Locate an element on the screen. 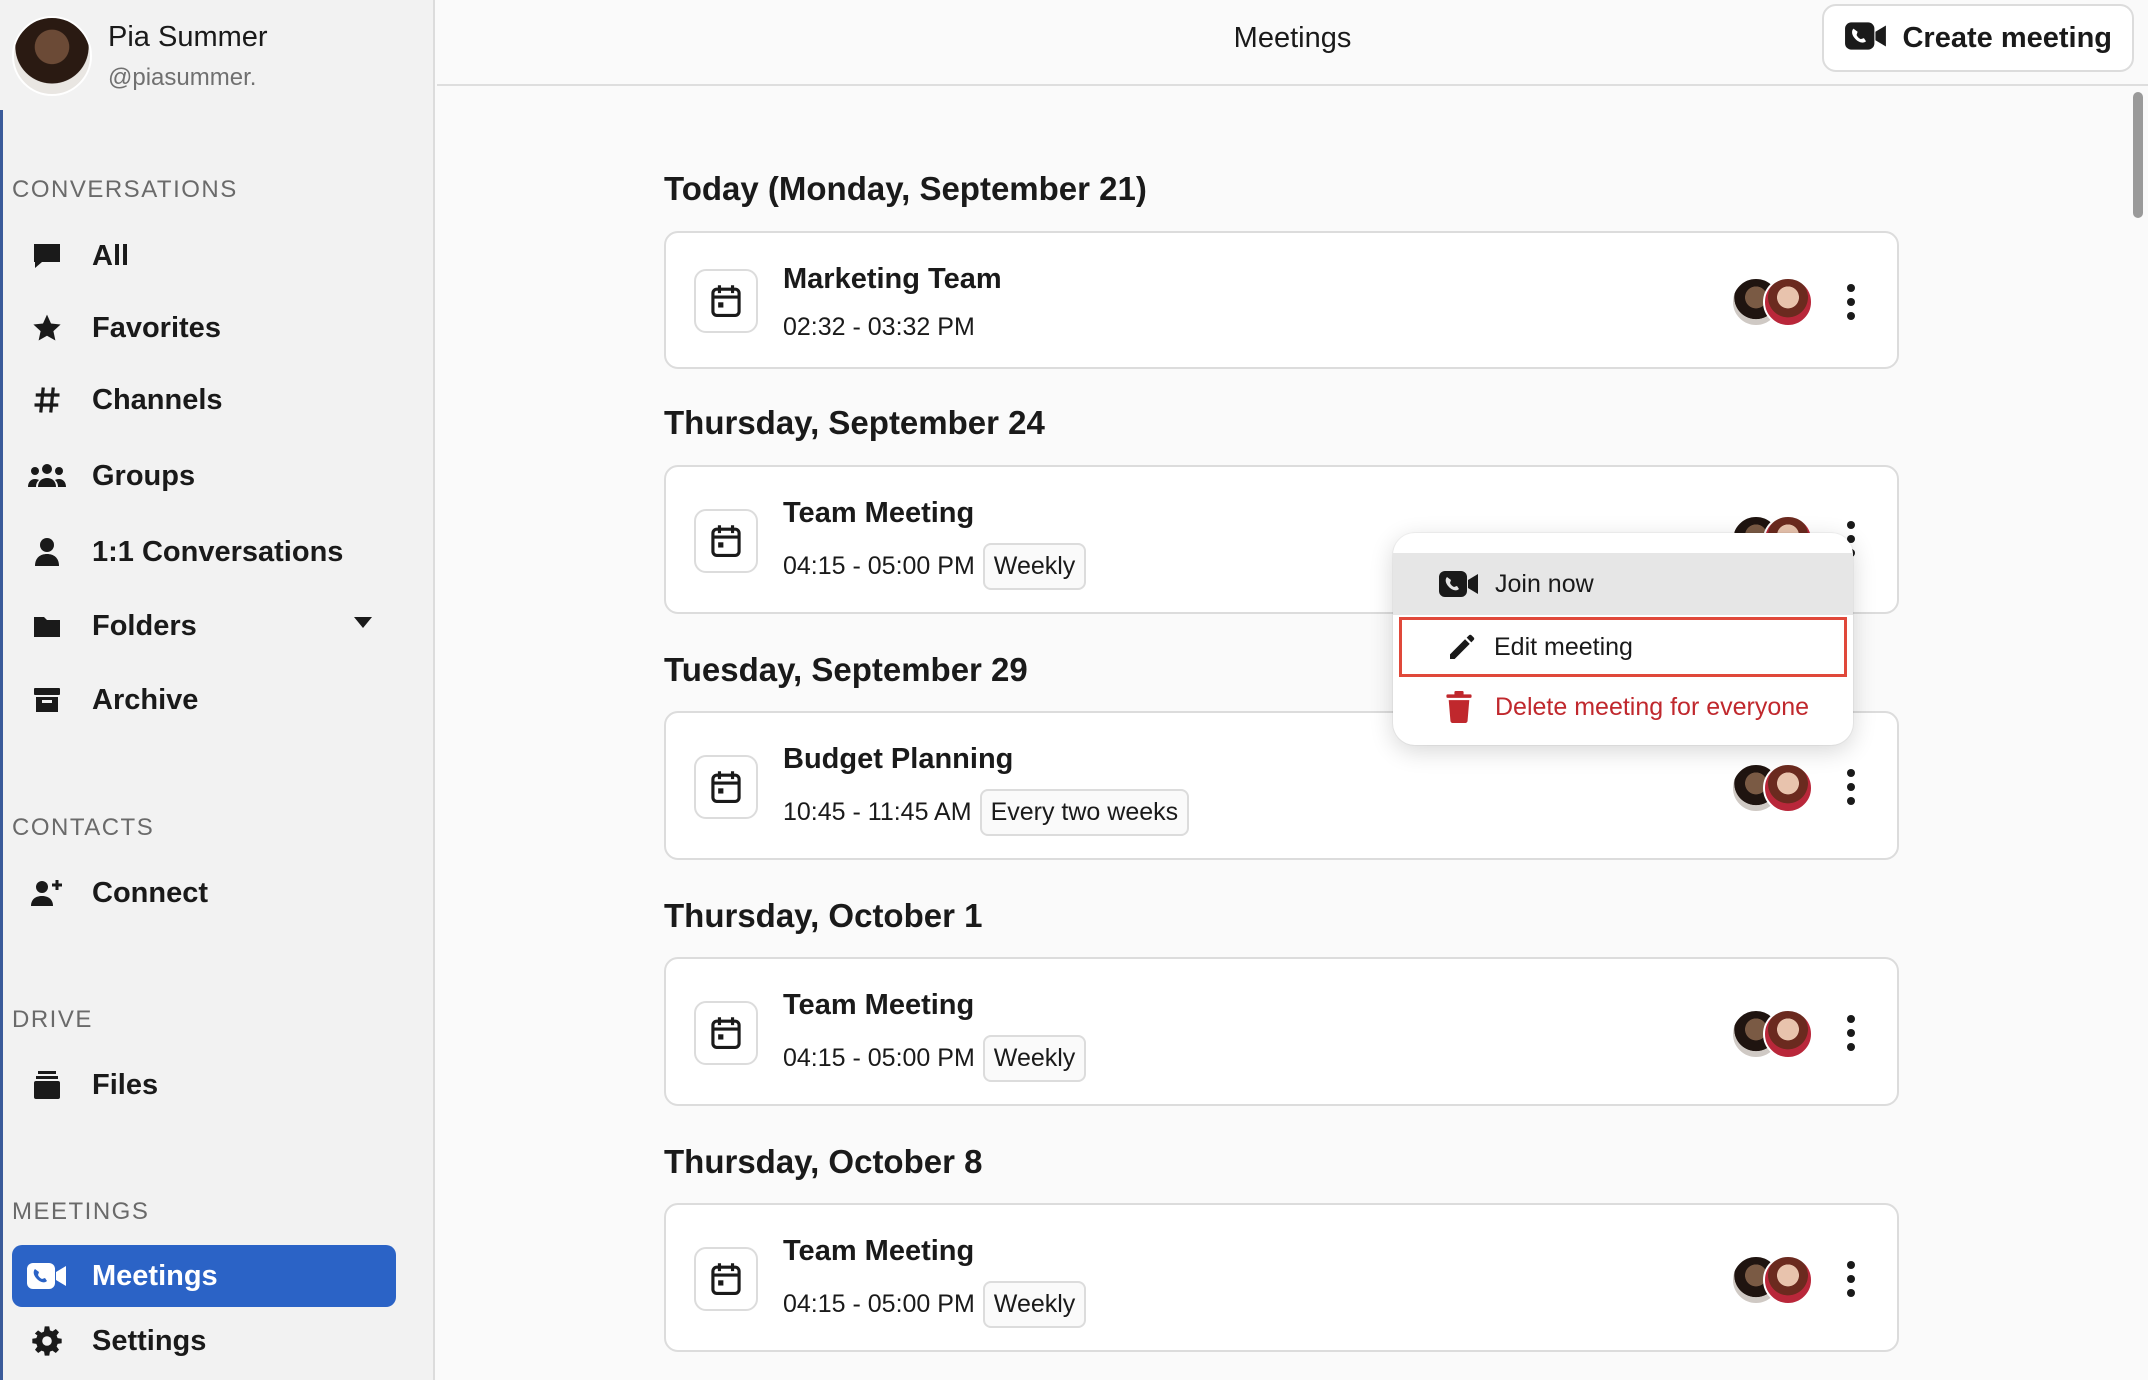 This screenshot has height=1380, width=2148. sidebar-item-connect: Connect is located at coordinates (204, 893).